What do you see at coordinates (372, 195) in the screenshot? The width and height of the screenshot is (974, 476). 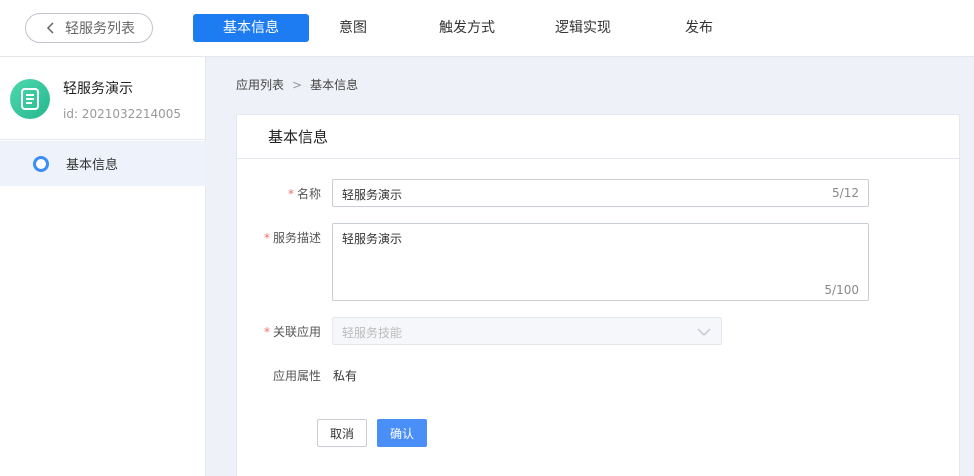 I see `name-input-value: 轻服务演示` at bounding box center [372, 195].